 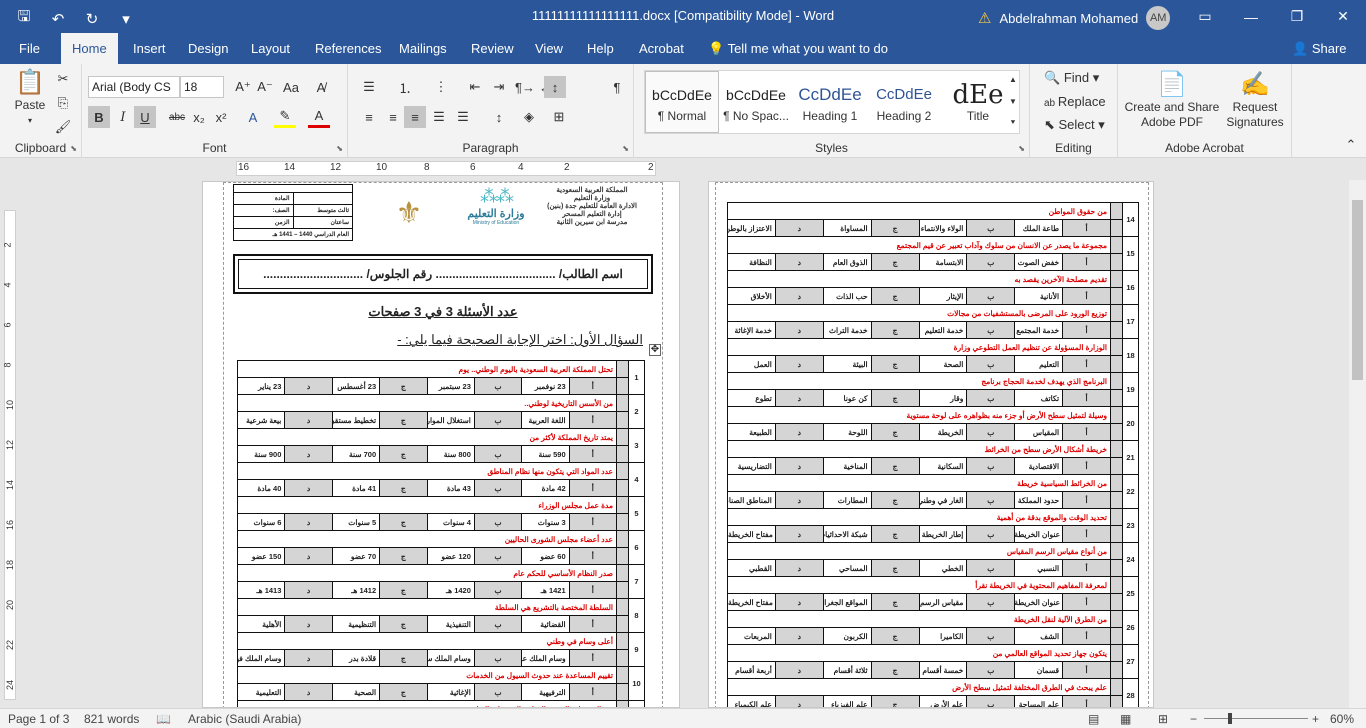 I want to click on styles-scroll-up-icon: ▲, so click(x=1013, y=79).